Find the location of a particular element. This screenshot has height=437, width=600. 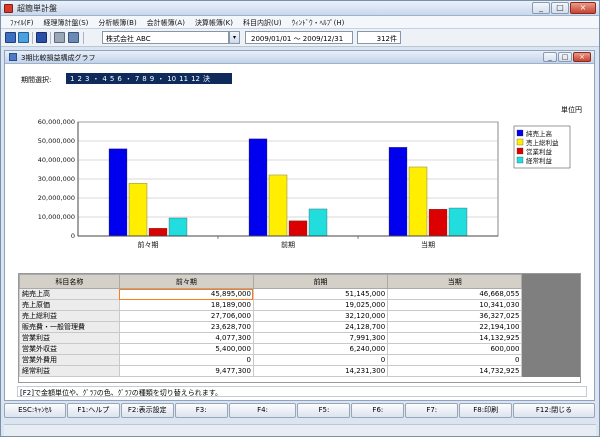

f4-button: F4: is located at coordinates (262, 410).